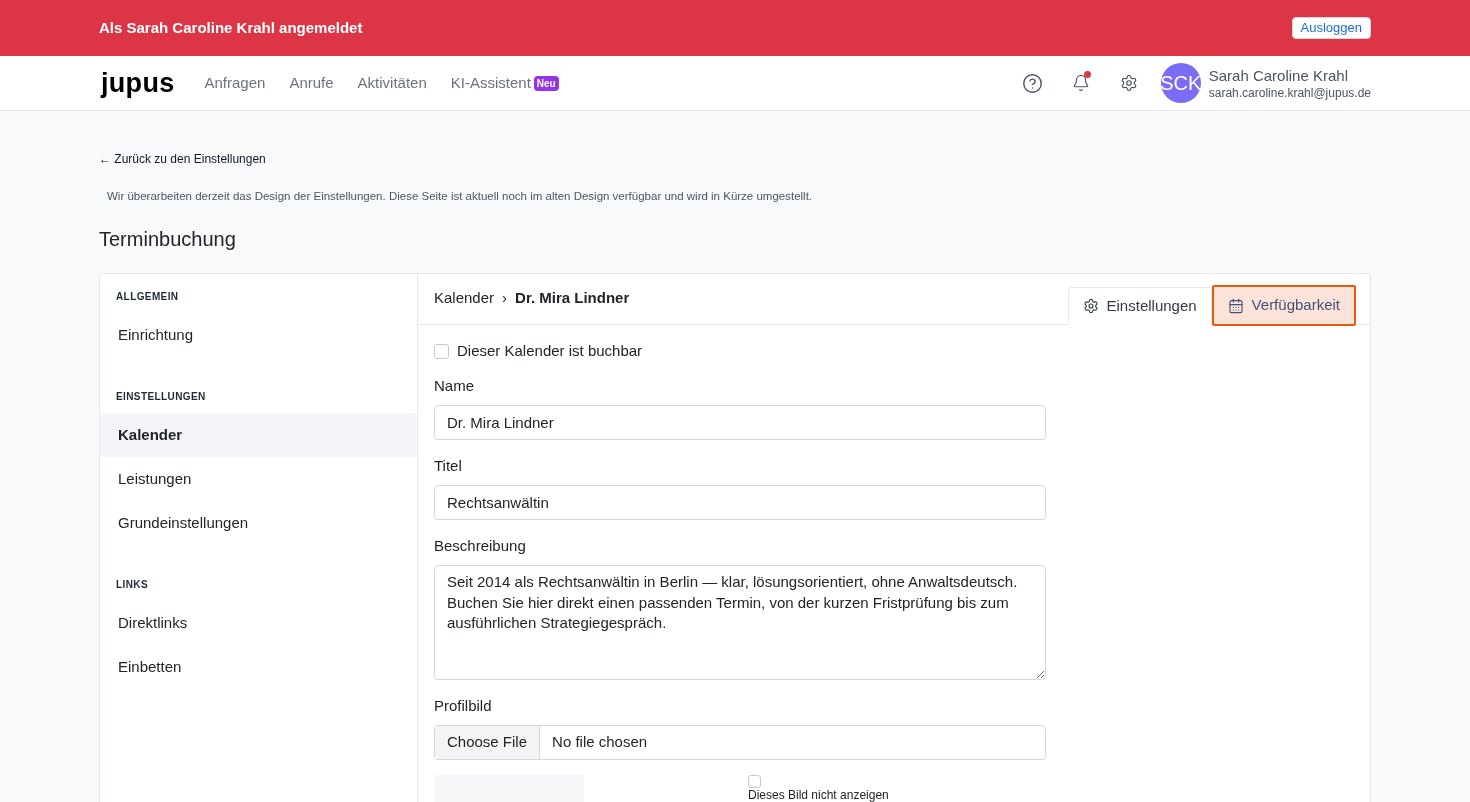 The height and width of the screenshot is (802, 1470). Describe the element at coordinates (1235, 305) in the screenshot. I see `calendar-icon` at that location.